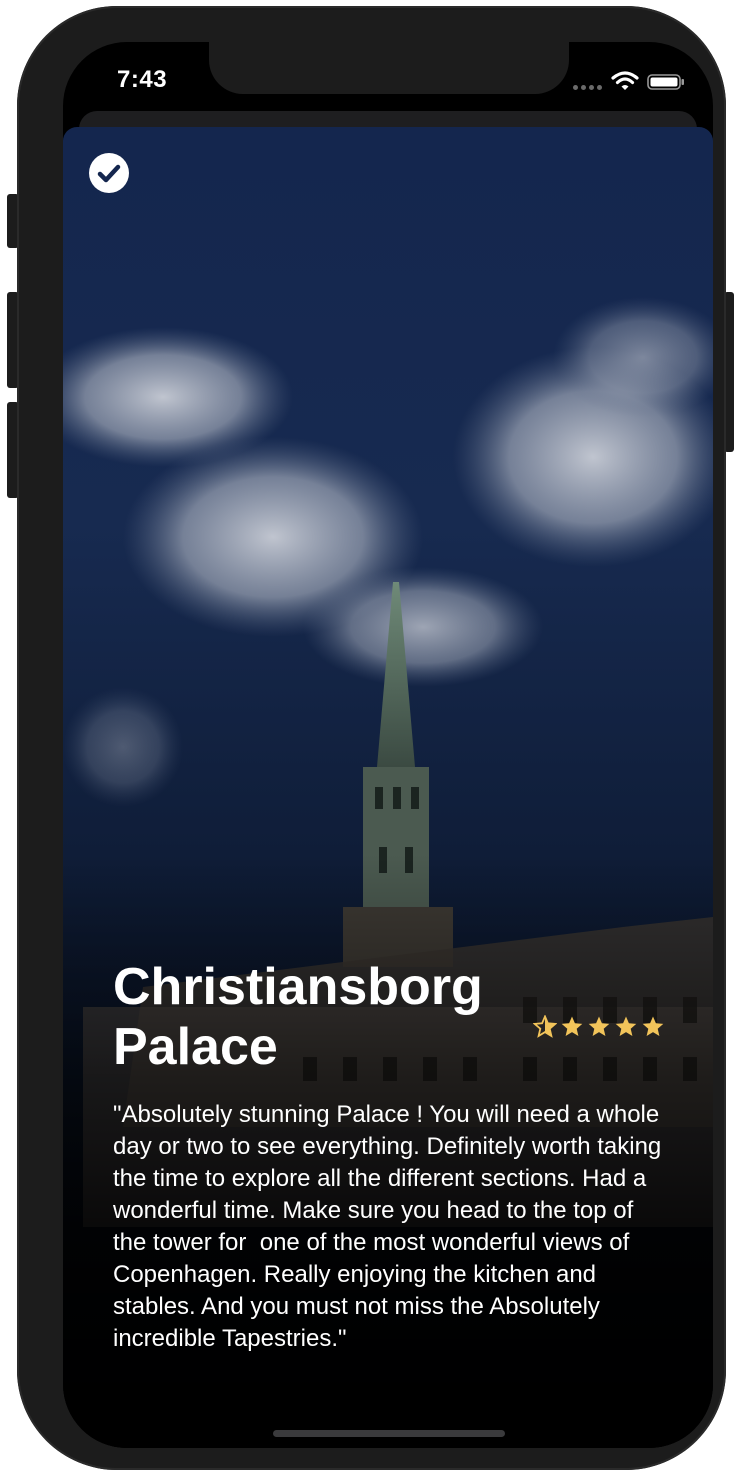  Describe the element at coordinates (389, 1433) in the screenshot. I see `home-indicator` at that location.